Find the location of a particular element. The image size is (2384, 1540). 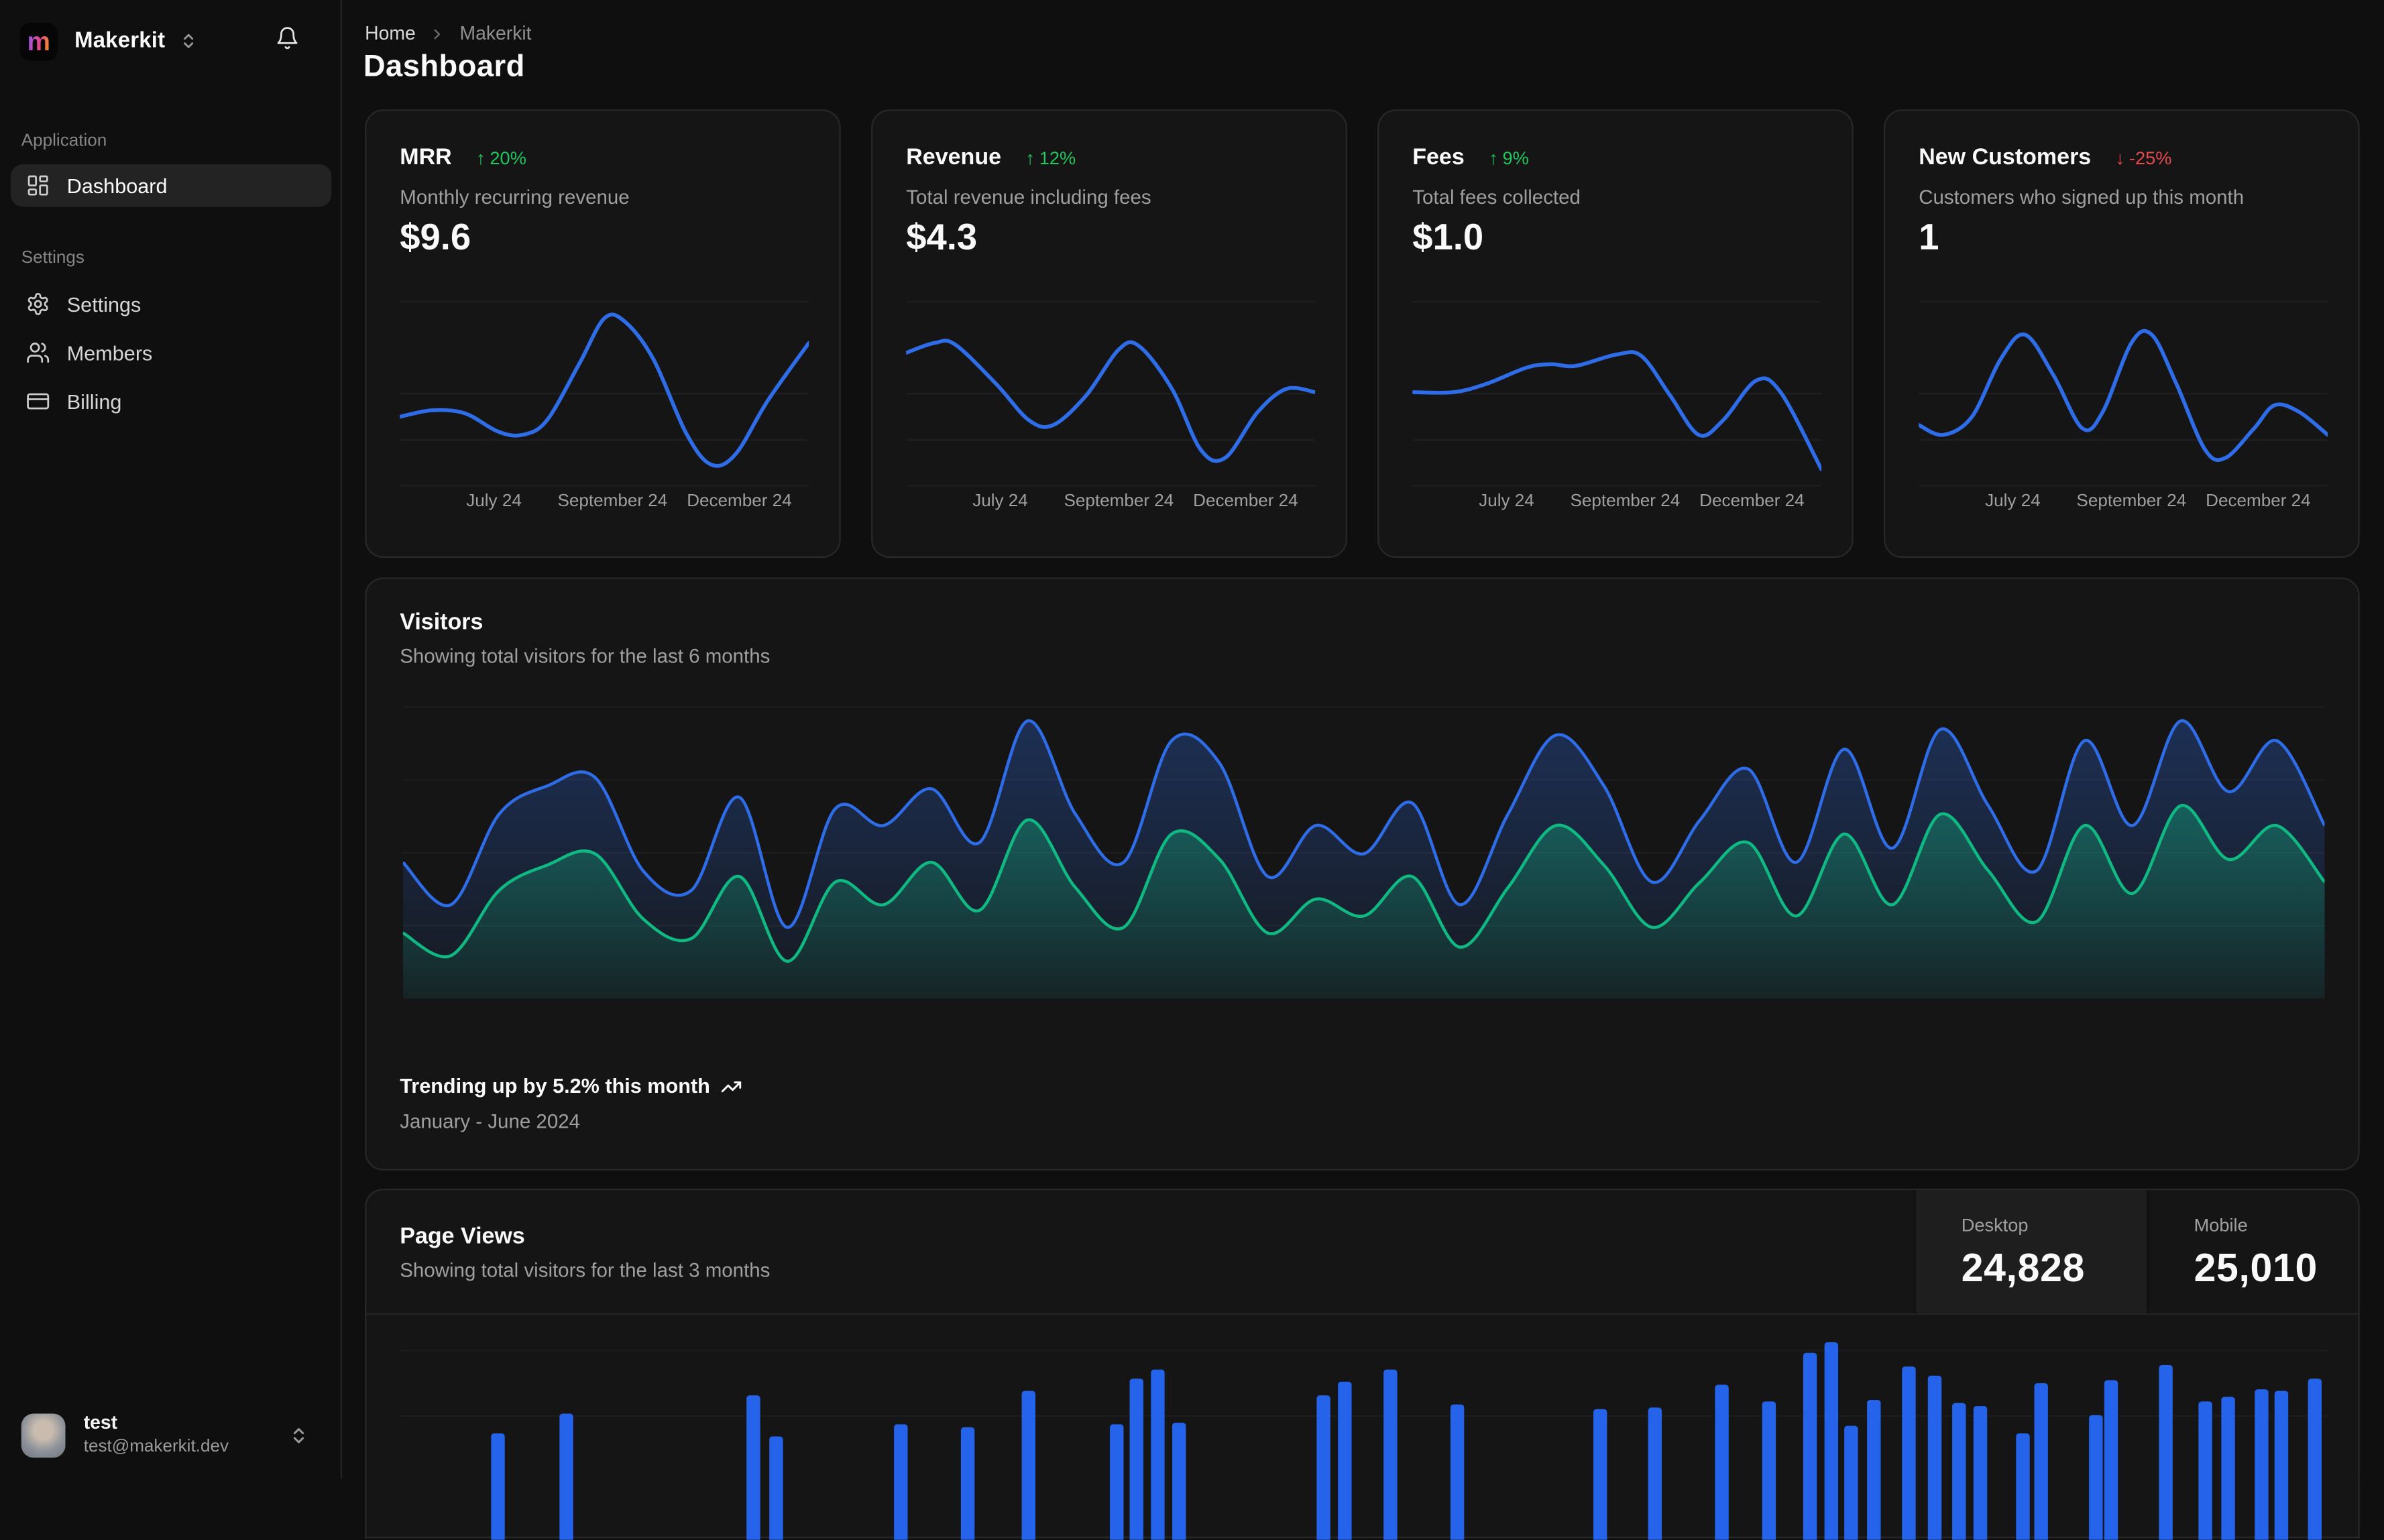

user-avatar is located at coordinates (43, 1435).